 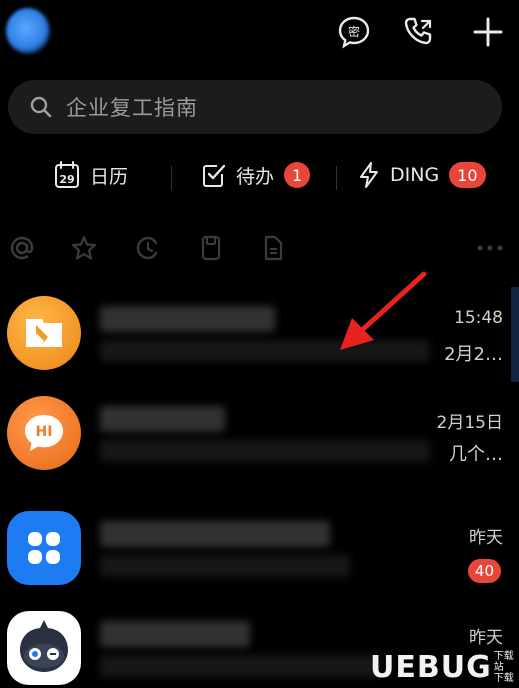 What do you see at coordinates (214, 175) in the screenshot?
I see `todo-check-icon` at bounding box center [214, 175].